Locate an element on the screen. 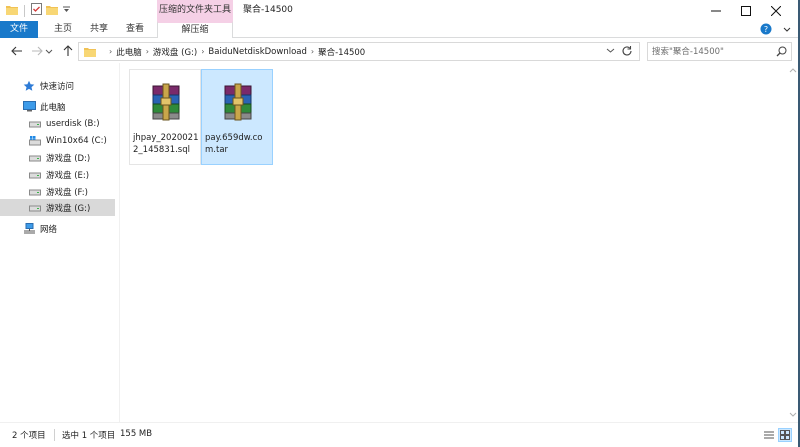 The image size is (800, 447). arrow-up-icon is located at coordinates (68, 50).